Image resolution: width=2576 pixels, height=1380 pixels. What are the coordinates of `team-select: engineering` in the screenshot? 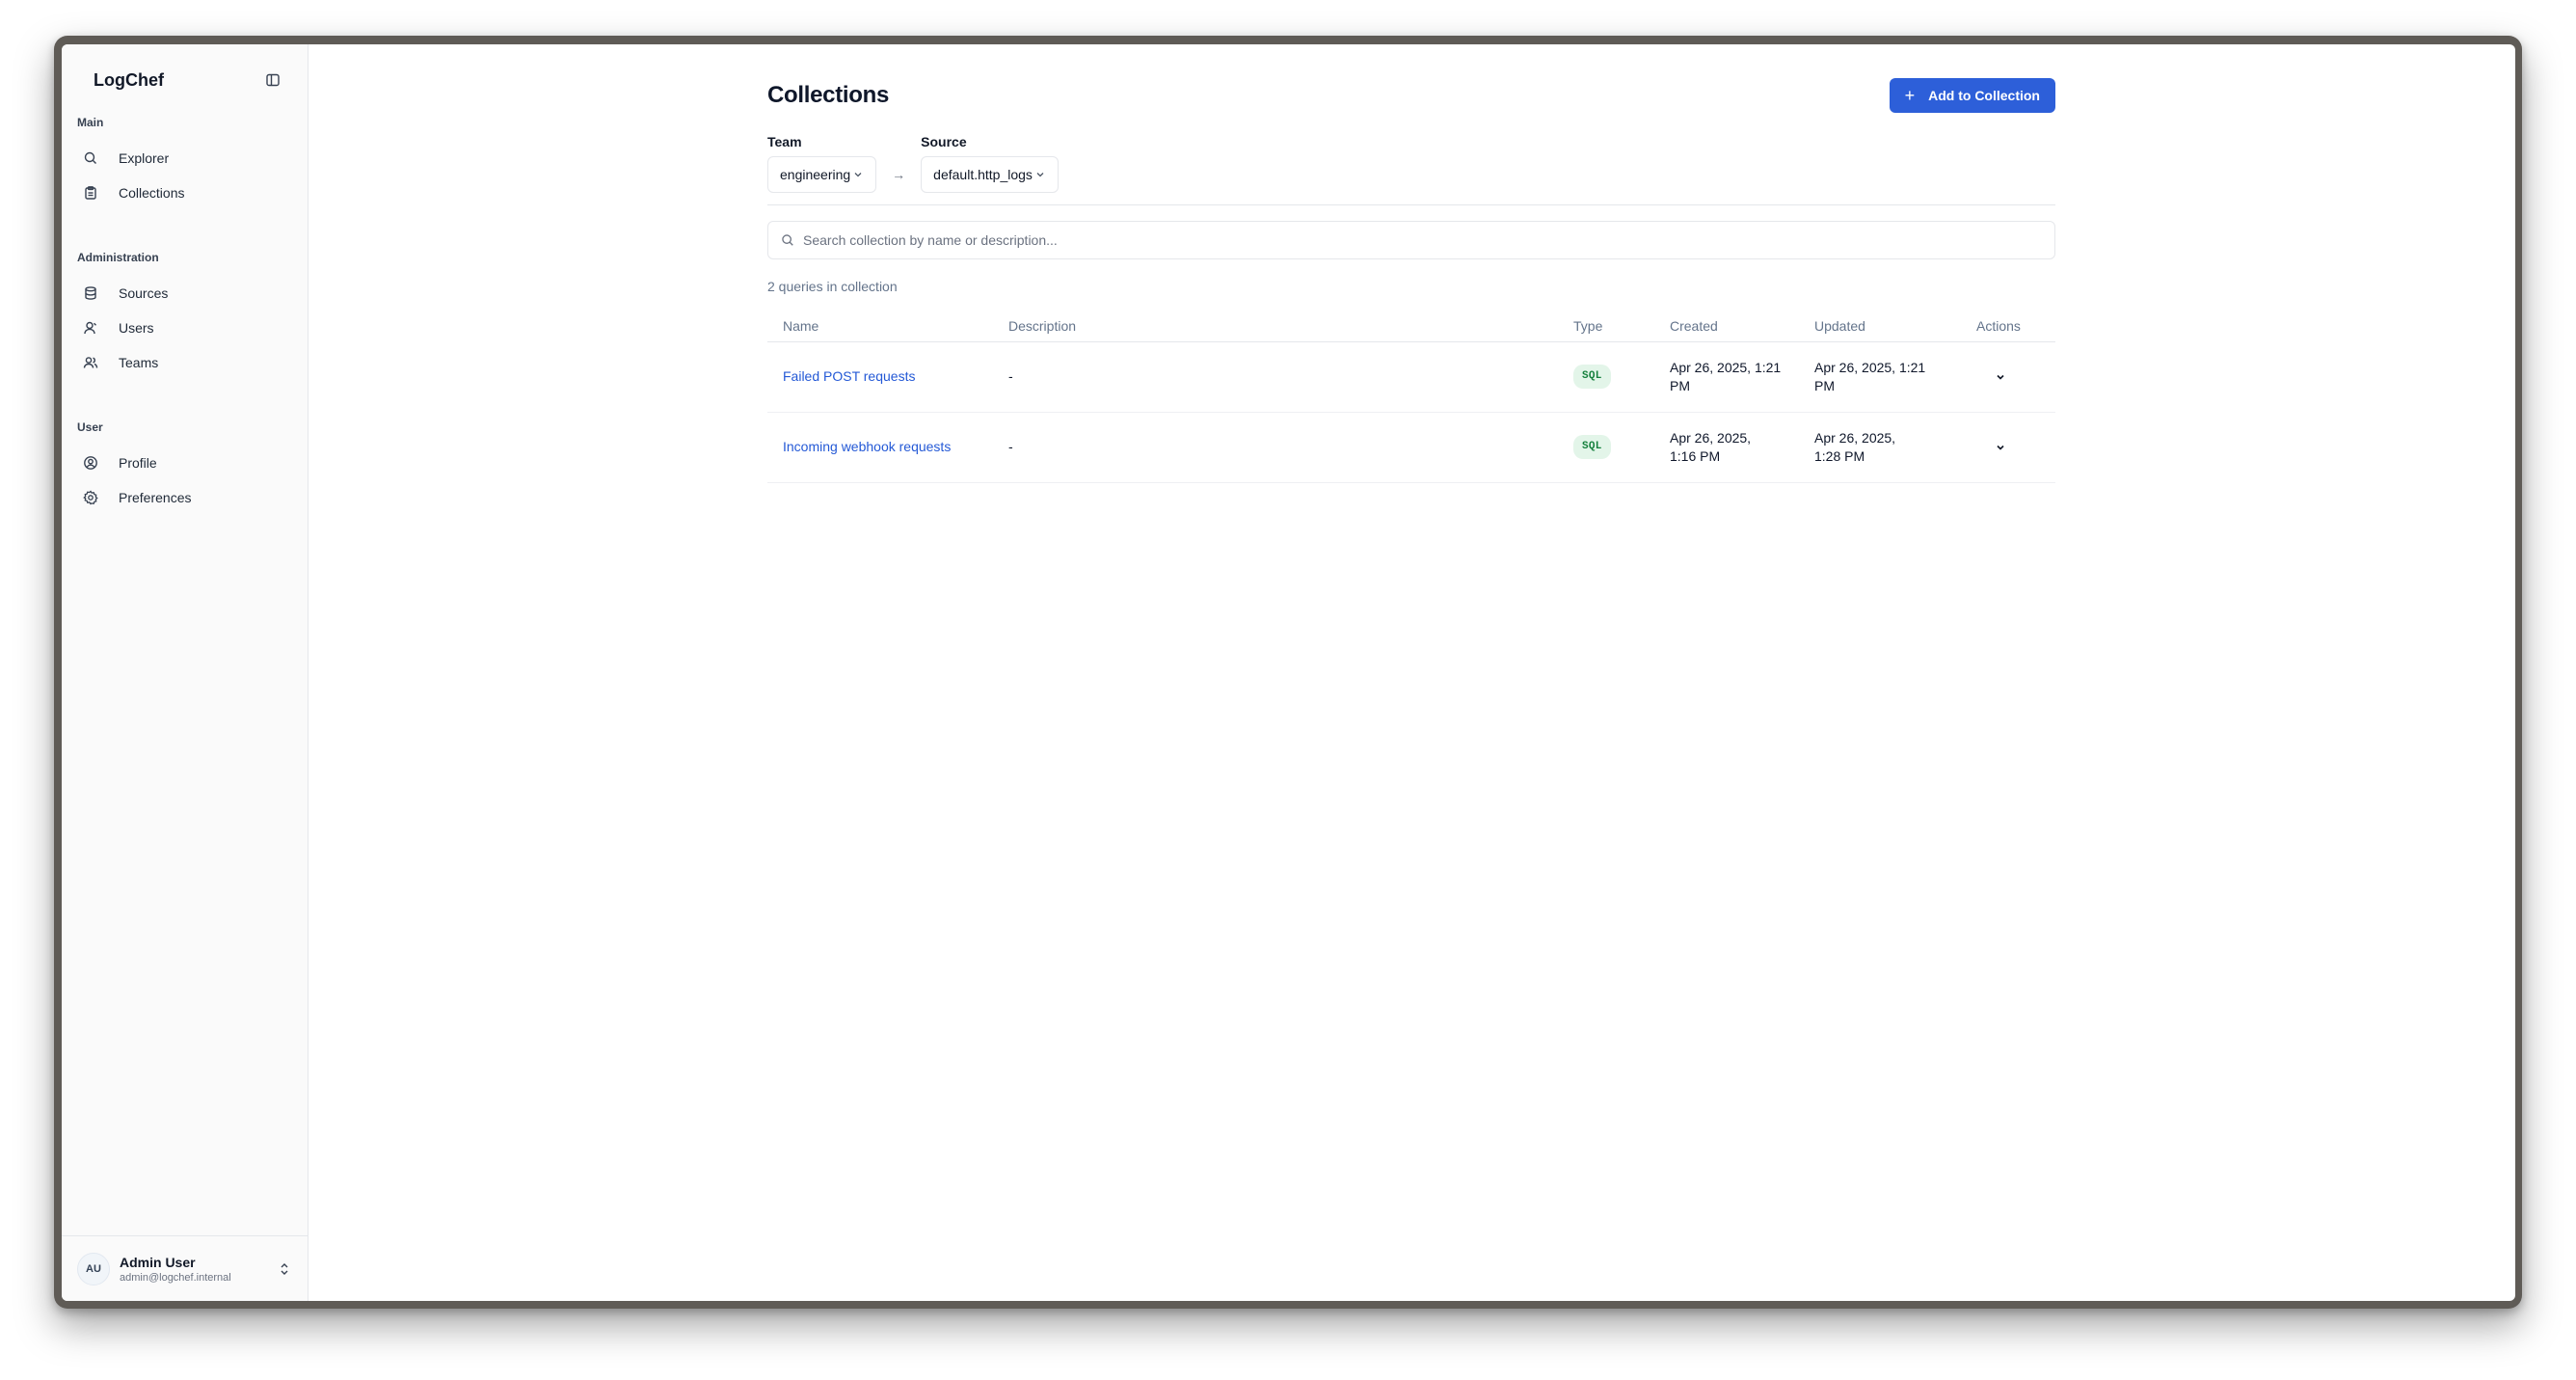 It's located at (822, 174).